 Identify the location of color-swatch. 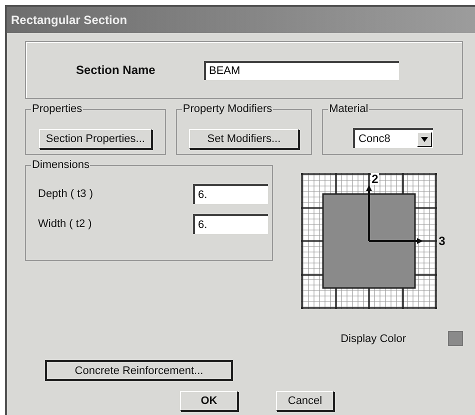
(455, 338).